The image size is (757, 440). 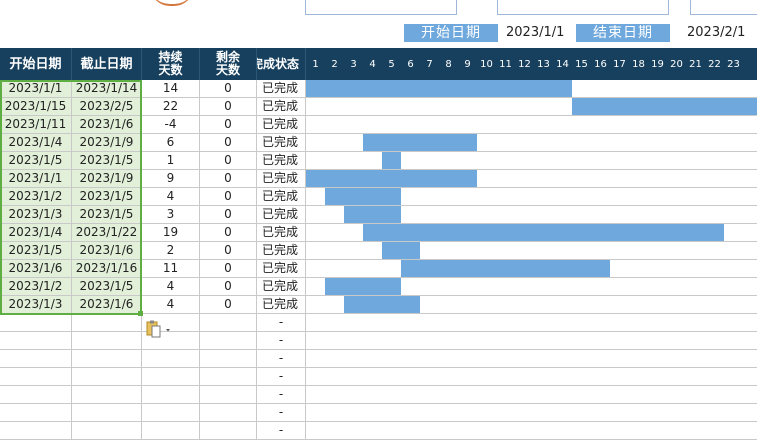 What do you see at coordinates (36, 64) in the screenshot?
I see `header-start-date: 开始日期` at bounding box center [36, 64].